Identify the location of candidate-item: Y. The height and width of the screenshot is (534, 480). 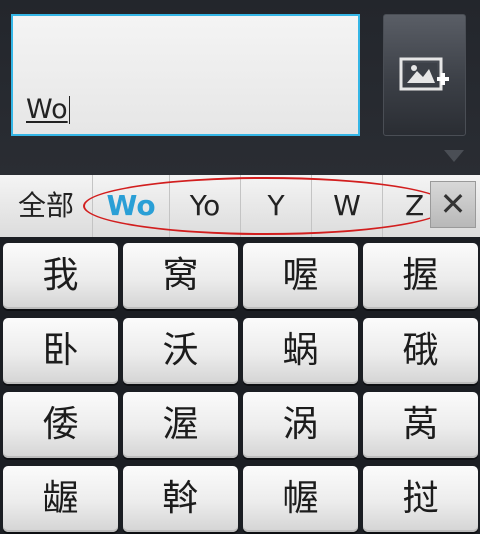
(276, 206).